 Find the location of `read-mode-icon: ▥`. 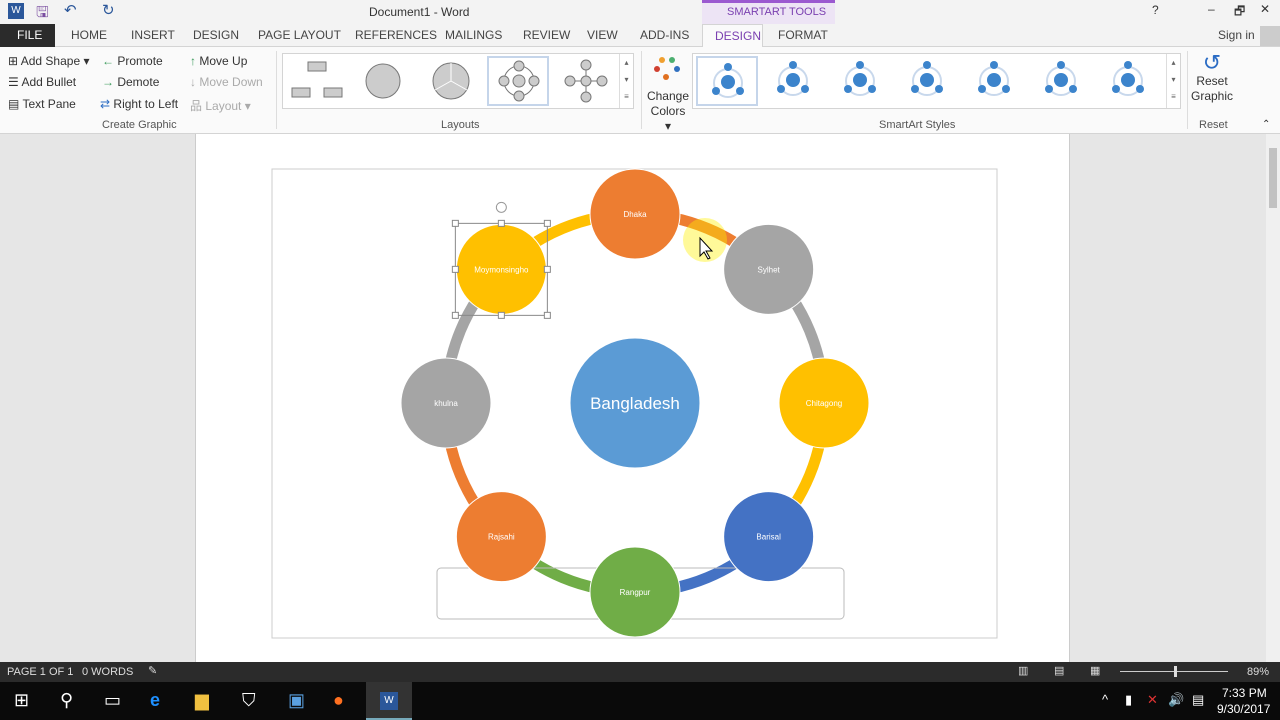

read-mode-icon: ▥ is located at coordinates (1023, 670).